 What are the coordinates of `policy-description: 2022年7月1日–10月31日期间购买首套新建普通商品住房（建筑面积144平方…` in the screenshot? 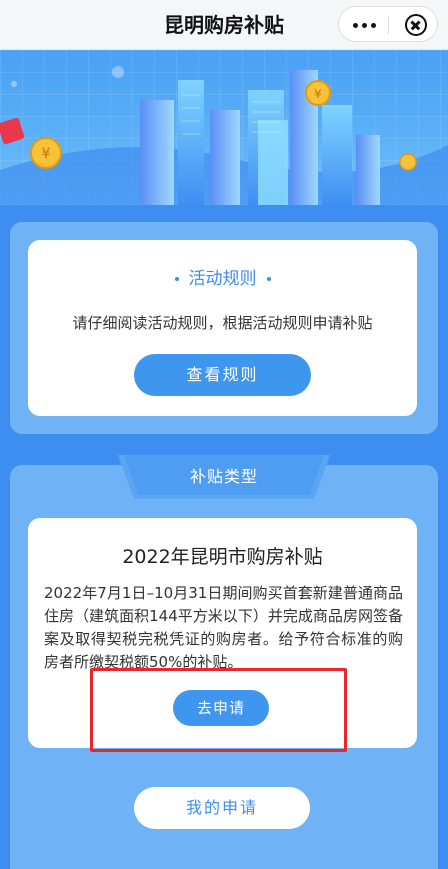 It's located at (223, 627).